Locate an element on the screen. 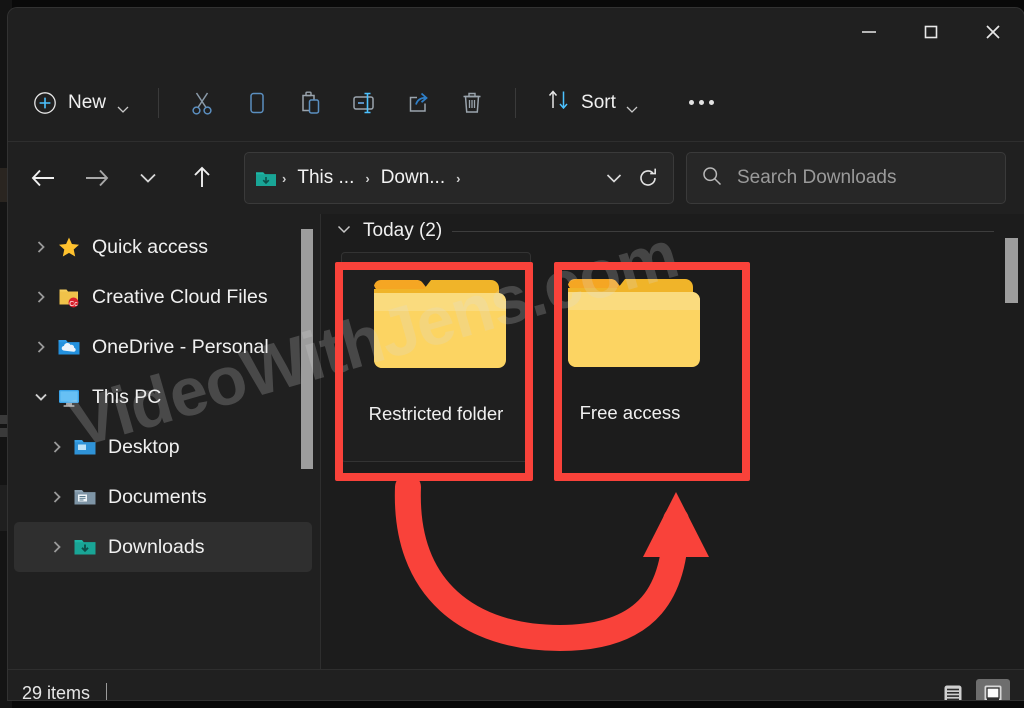 Image resolution: width=1024 pixels, height=708 pixels. content-scrollbar is located at coordinates (1011, 439).